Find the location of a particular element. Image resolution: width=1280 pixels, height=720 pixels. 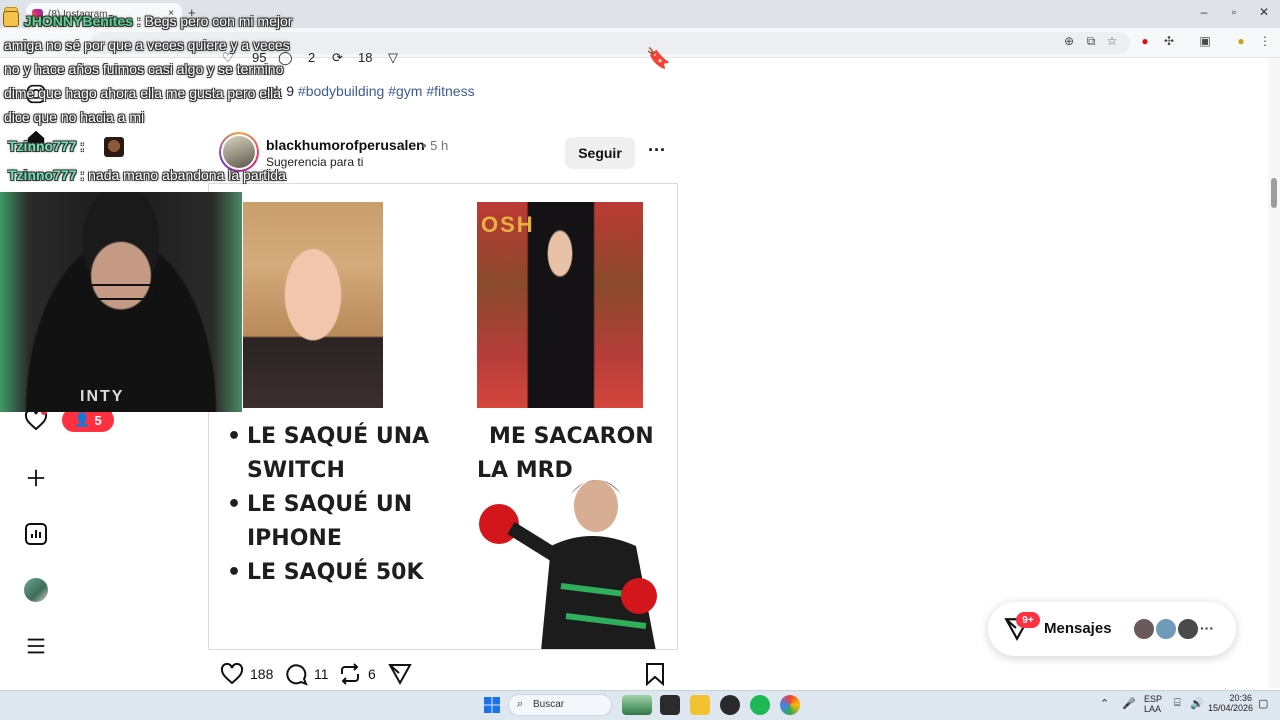

streamer-webcam: INTY is located at coordinates (121, 302).